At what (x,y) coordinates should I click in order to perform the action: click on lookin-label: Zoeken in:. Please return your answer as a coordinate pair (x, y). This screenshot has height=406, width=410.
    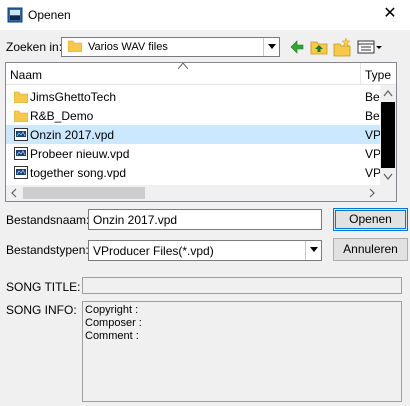
    Looking at the image, I should click on (34, 47).